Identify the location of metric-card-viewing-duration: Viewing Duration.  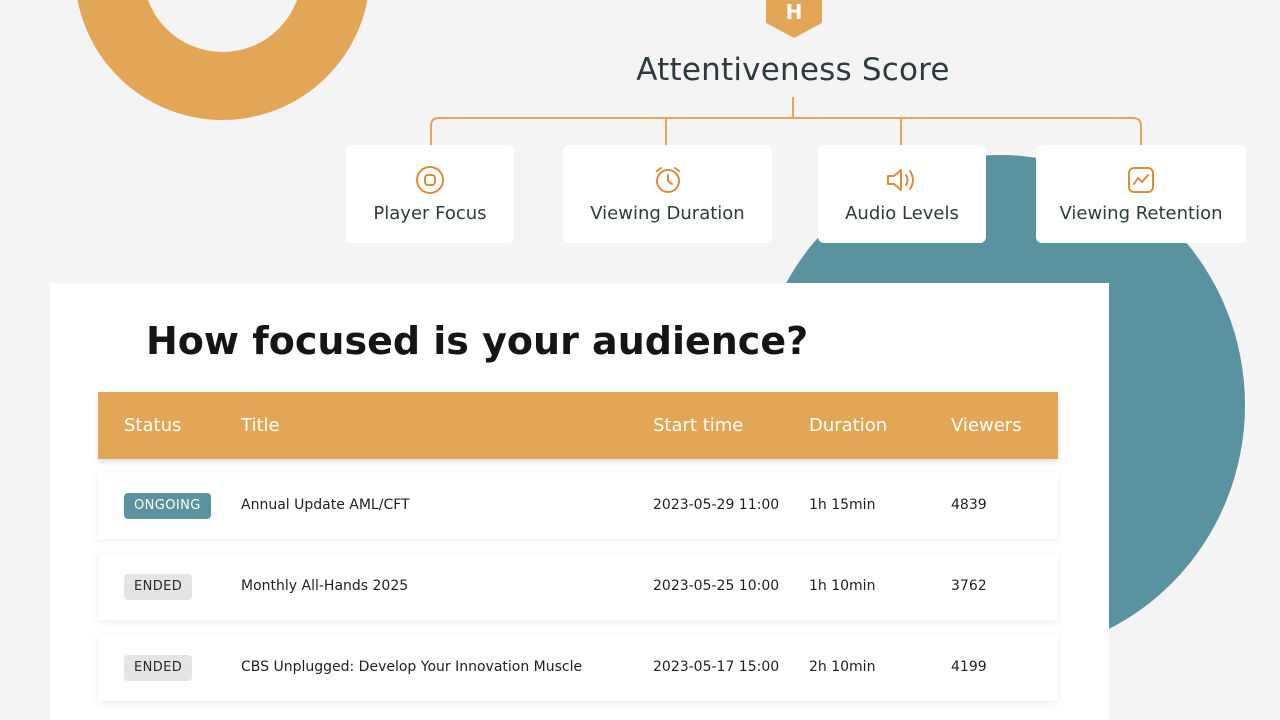
(667, 194).